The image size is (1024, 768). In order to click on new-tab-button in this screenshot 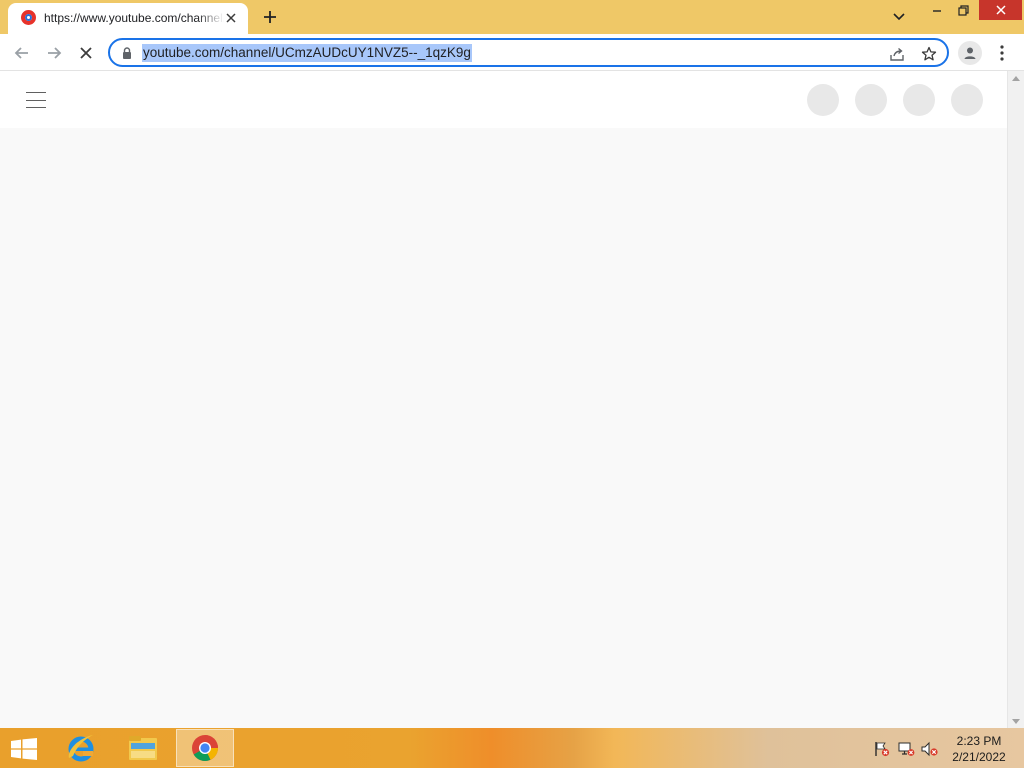, I will do `click(270, 17)`.